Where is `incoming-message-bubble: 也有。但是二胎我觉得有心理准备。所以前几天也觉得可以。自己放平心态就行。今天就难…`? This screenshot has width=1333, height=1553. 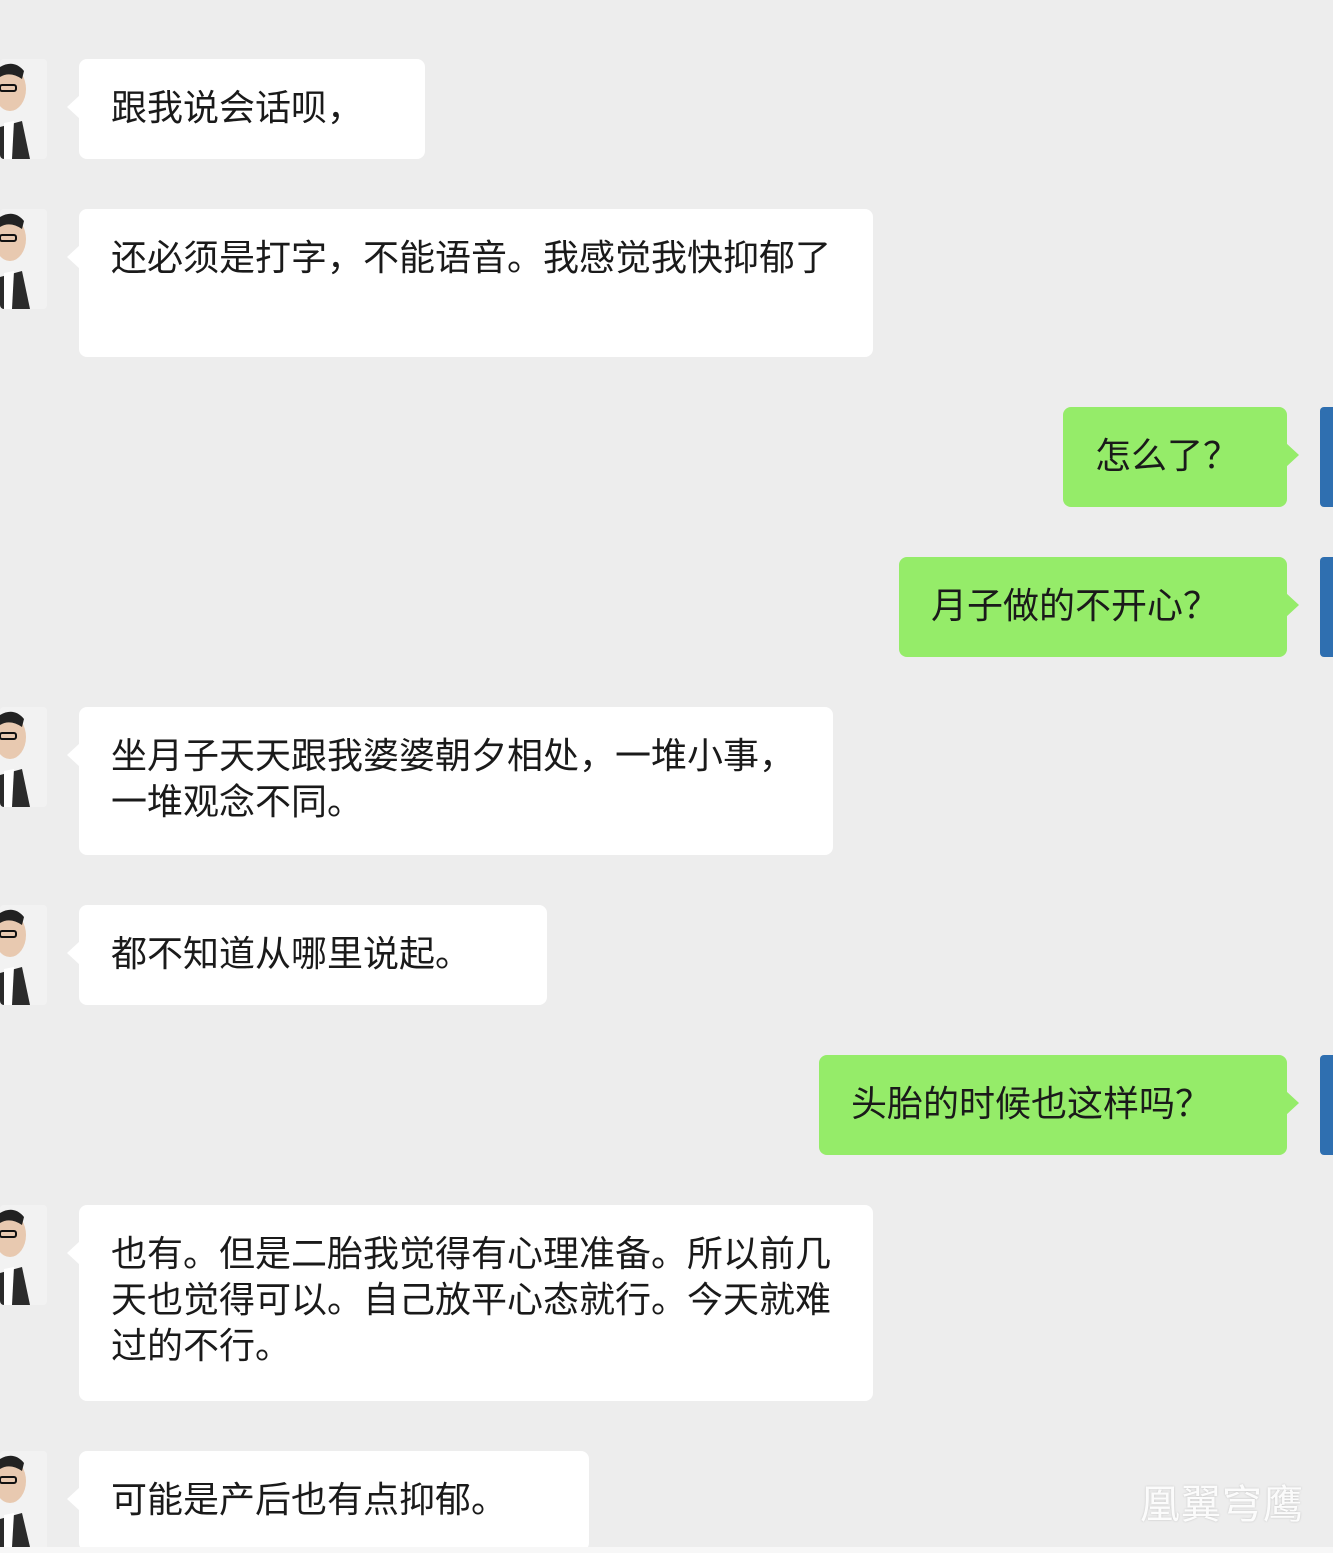
incoming-message-bubble: 也有。但是二胎我觉得有心理准备。所以前几天也觉得可以。自己放平心态就行。今天就难… is located at coordinates (470, 1303).